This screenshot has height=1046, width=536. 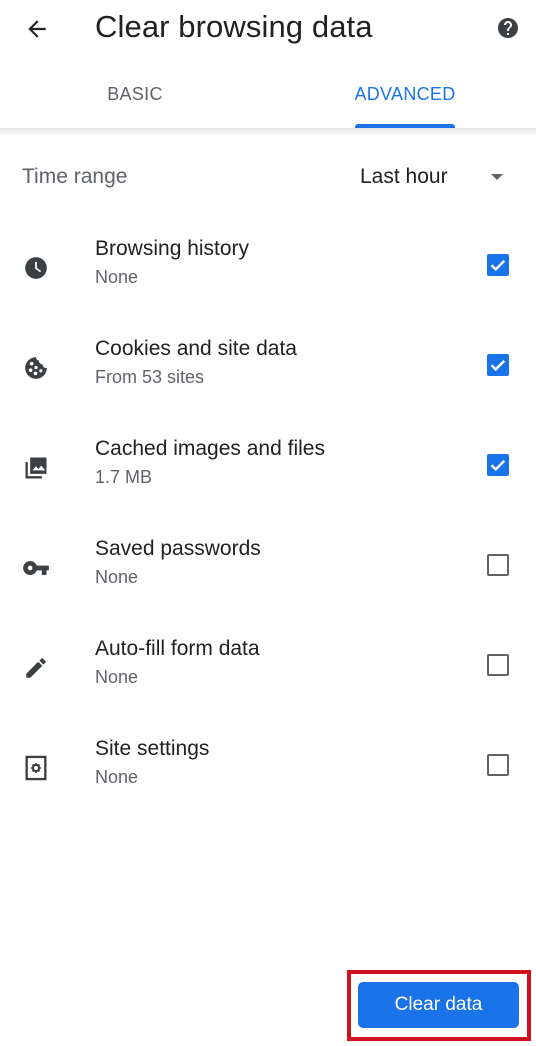 What do you see at coordinates (36, 368) in the screenshot?
I see `cookie-icon` at bounding box center [36, 368].